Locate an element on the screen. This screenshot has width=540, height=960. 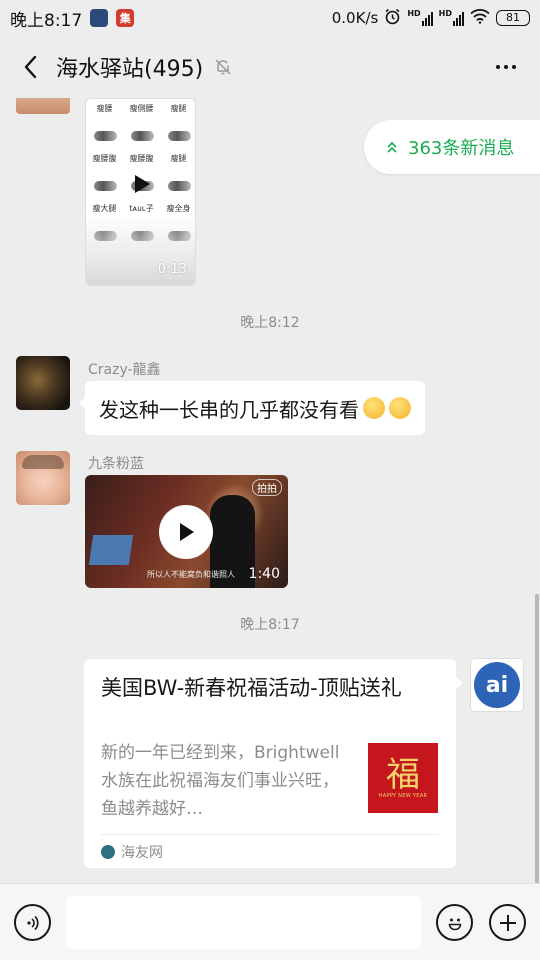
video-message: 瘦腰 瘦侧腰 瘦腿 瘦腰腹 瘦腰腹 瘦腿 瘦大腿 tᴀᴜʟ子 瘦全身 0:13 is located at coordinates (140, 192).